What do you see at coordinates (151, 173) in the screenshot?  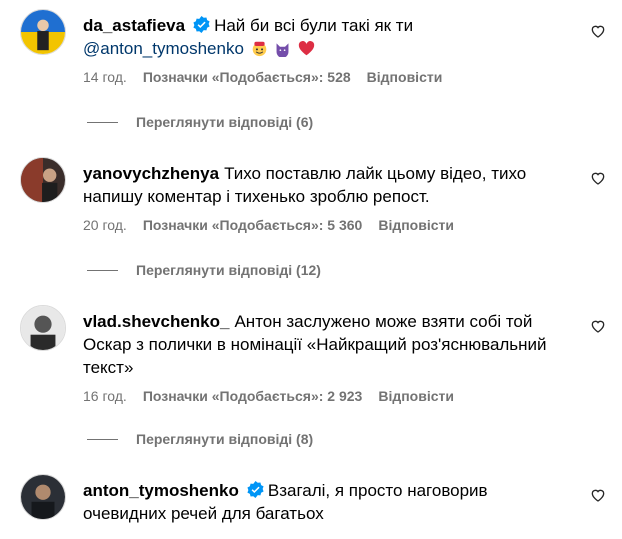 I see `comment-username: yanovychzhenya` at bounding box center [151, 173].